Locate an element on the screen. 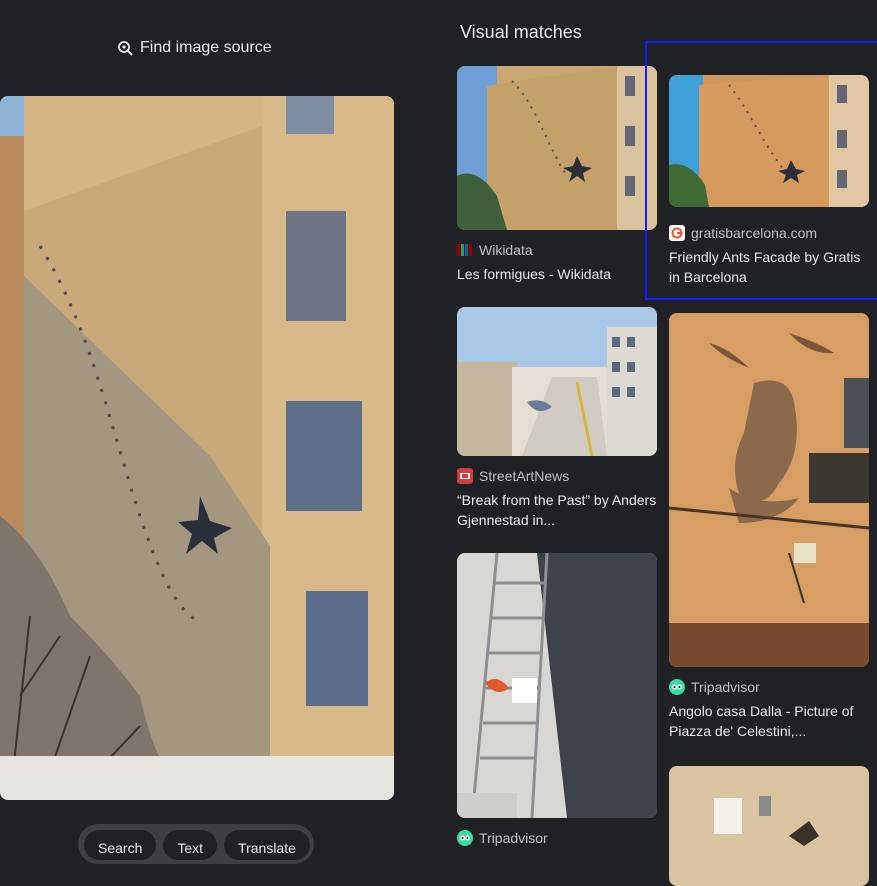 The width and height of the screenshot is (877, 886). streetartnews-icon is located at coordinates (465, 476).